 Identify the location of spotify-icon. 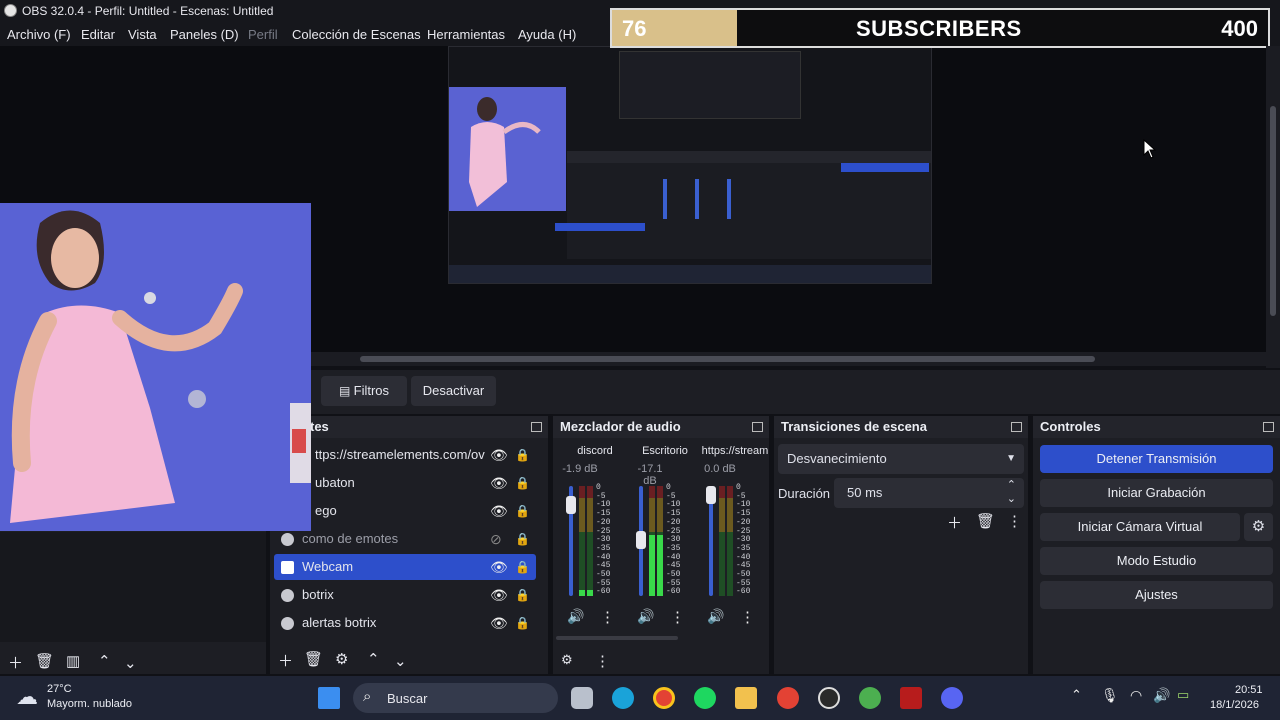
(705, 698).